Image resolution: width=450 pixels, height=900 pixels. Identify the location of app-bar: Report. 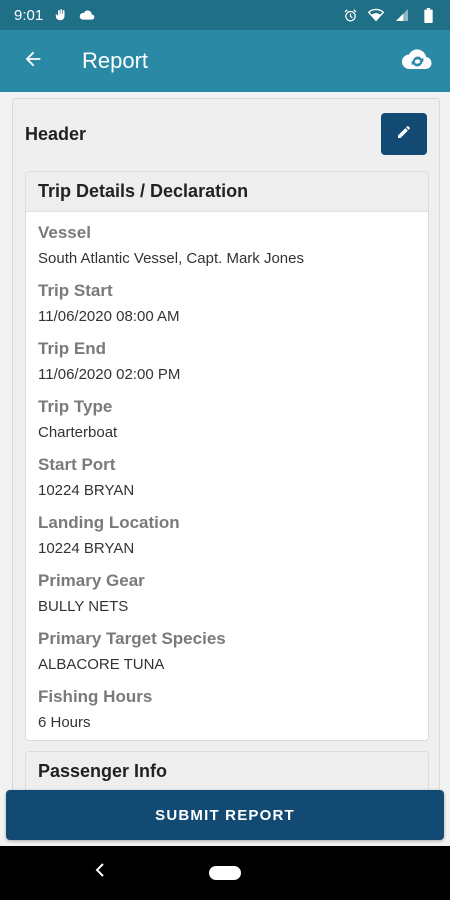
(225, 61).